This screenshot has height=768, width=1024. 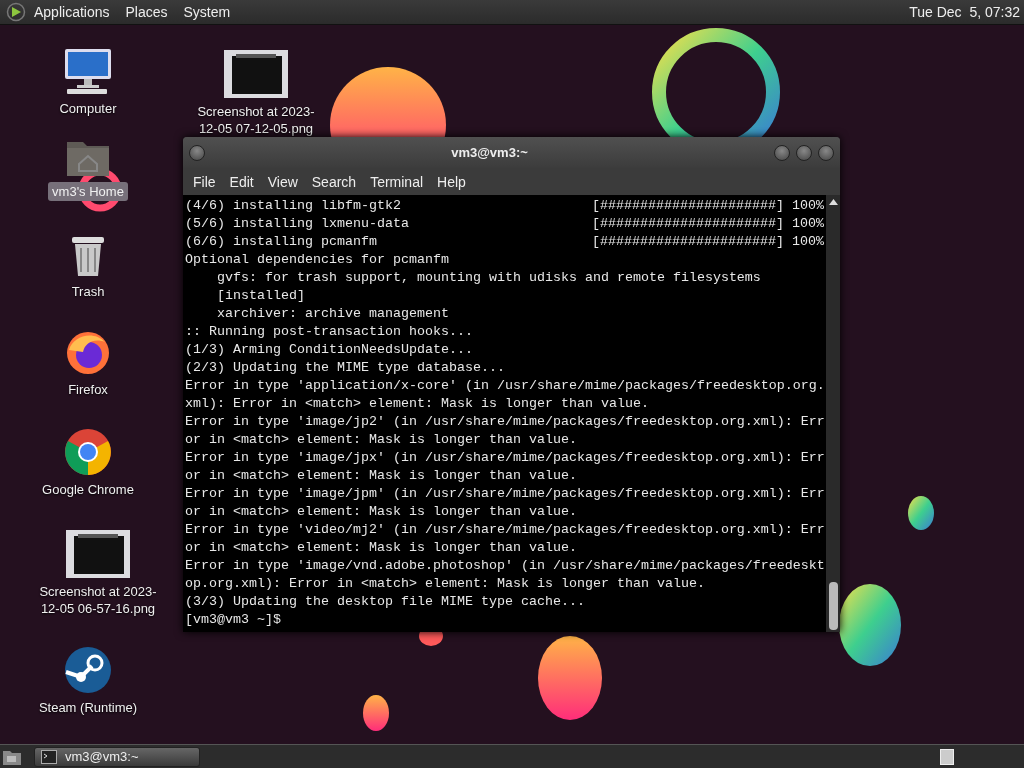 I want to click on terminal-line: (5/6) installing lxmenu-data, so click(x=297, y=224).